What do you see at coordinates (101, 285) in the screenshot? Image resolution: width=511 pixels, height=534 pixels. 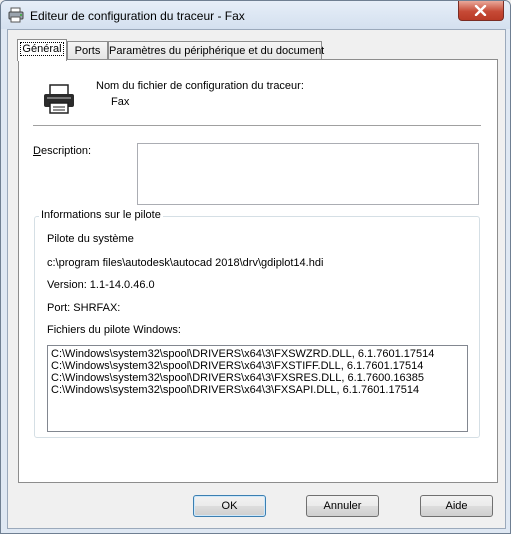 I see `version-text: Version: 1.1-14.0.46.0` at bounding box center [101, 285].